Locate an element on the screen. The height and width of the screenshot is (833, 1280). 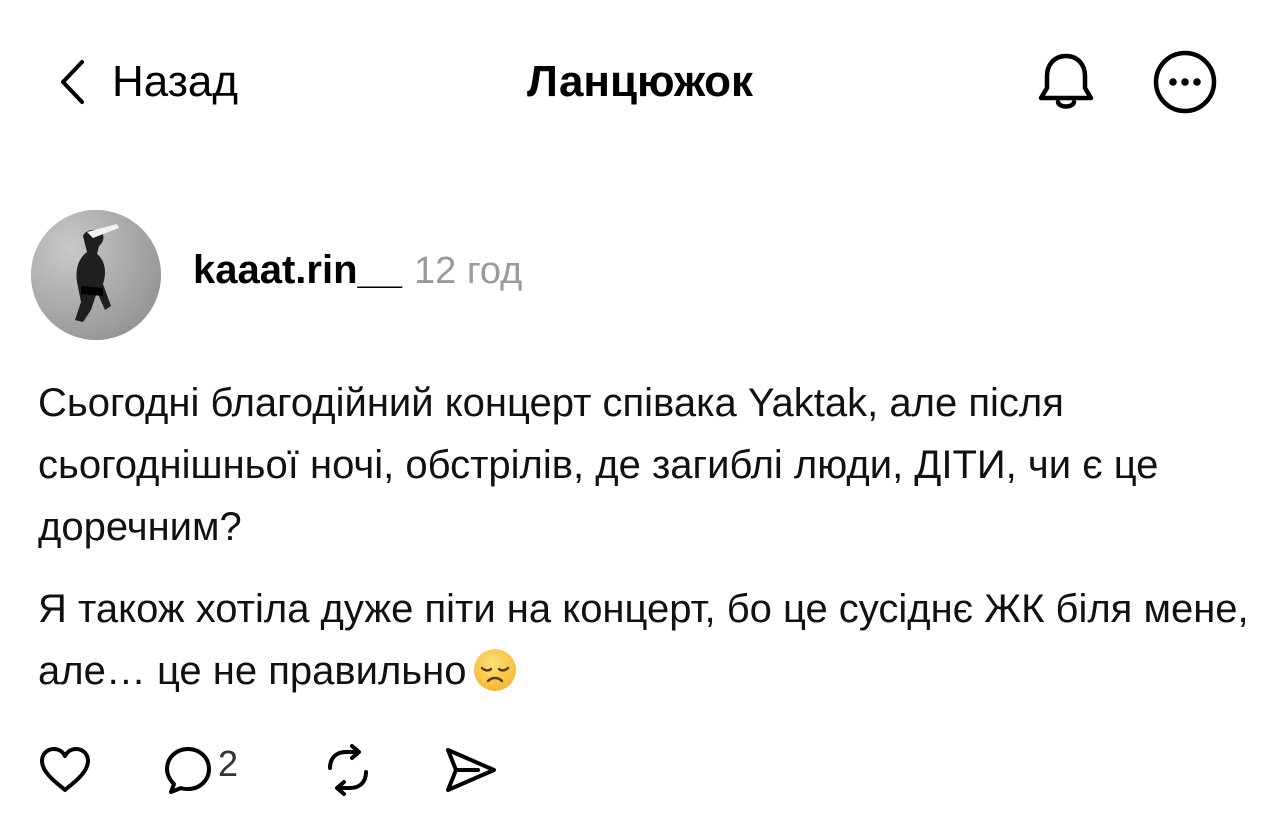
post-timestamp: 12 год is located at coordinates (468, 271).